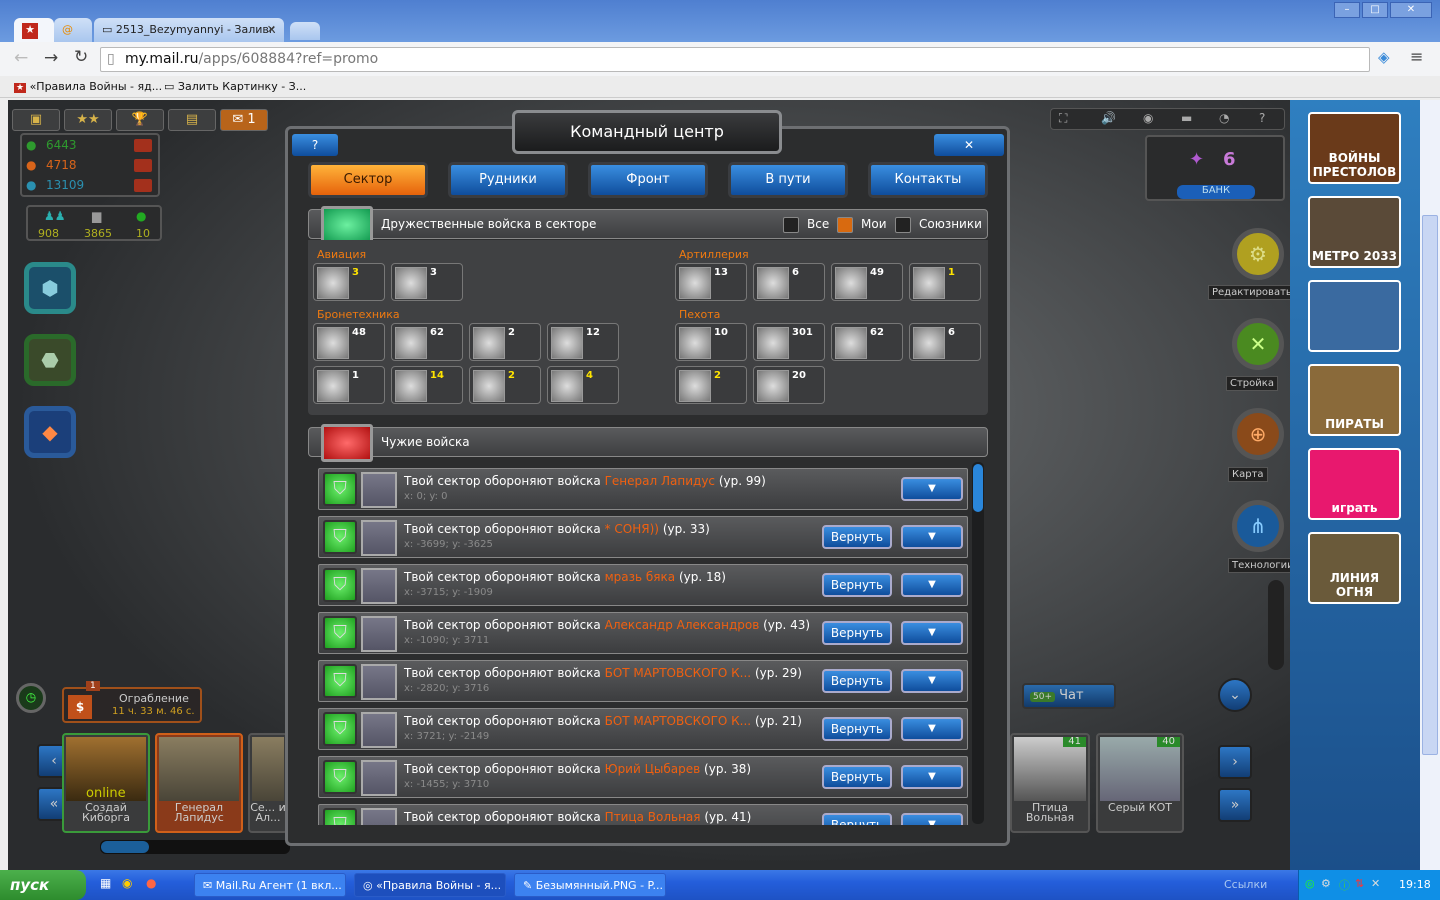  I want to click on tech-button: ⋔, so click(1258, 526).